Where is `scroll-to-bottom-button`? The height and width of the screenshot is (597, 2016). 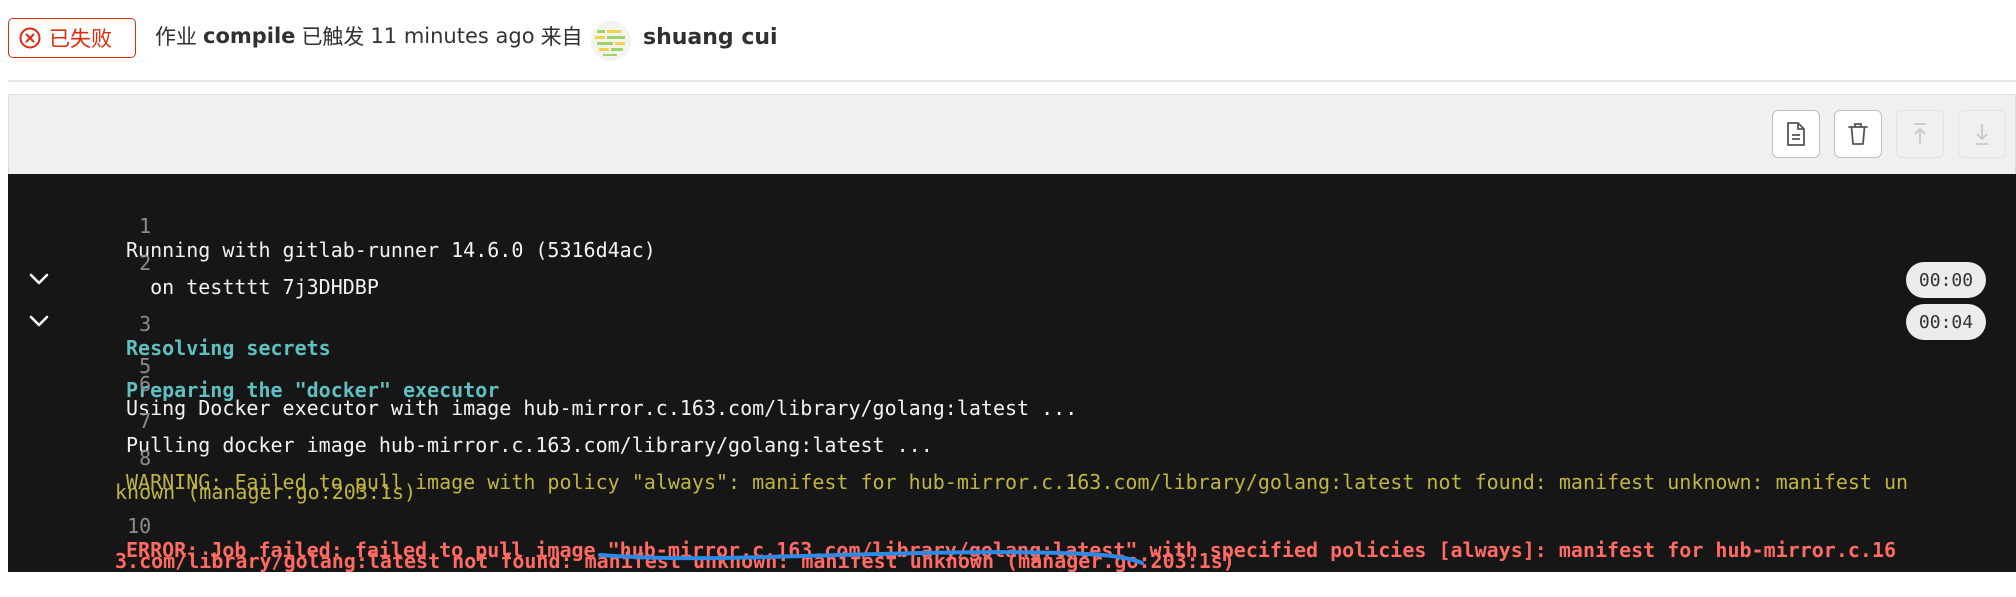 scroll-to-bottom-button is located at coordinates (1982, 134).